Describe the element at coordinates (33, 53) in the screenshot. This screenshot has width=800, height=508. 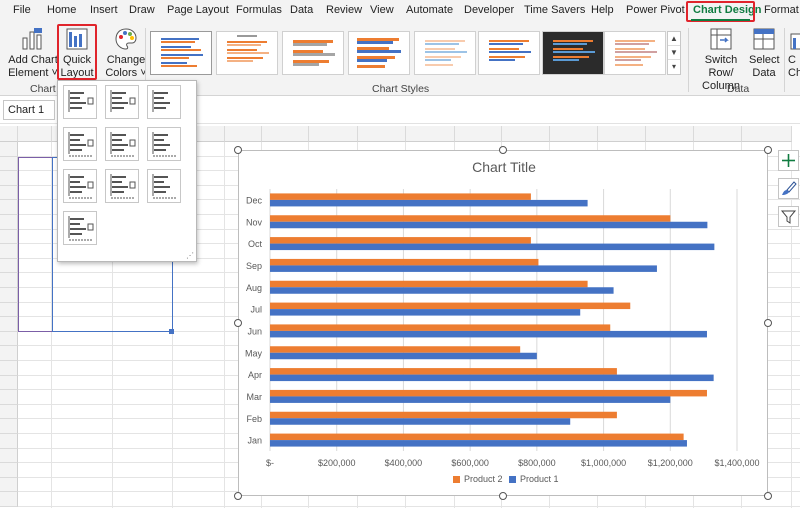
I see `add-chart-element-button: Add Chart Element ˅` at that location.